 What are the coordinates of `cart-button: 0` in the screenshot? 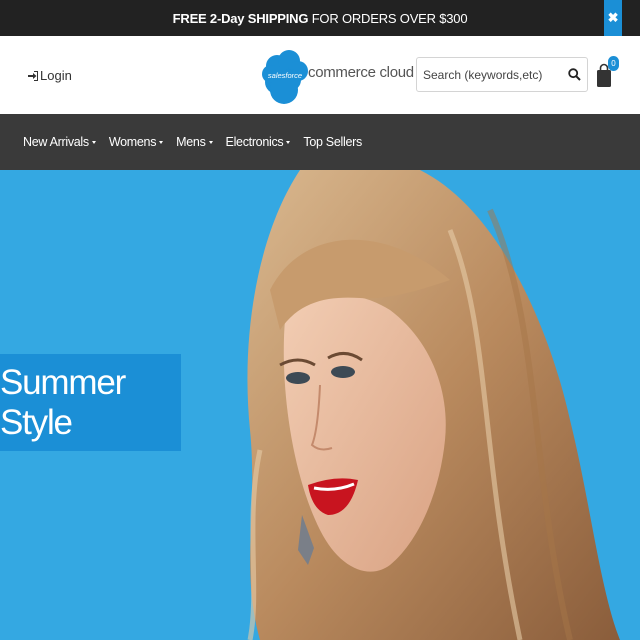 It's located at (607, 73).